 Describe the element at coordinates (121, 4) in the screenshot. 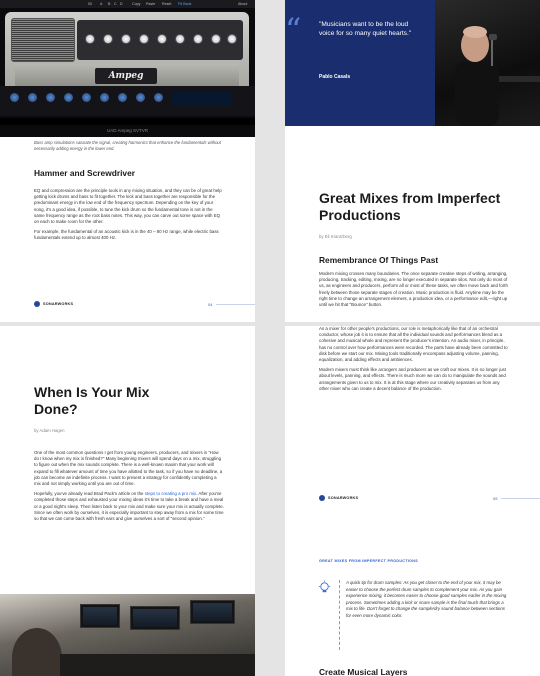

I see `topbar-item: D` at that location.